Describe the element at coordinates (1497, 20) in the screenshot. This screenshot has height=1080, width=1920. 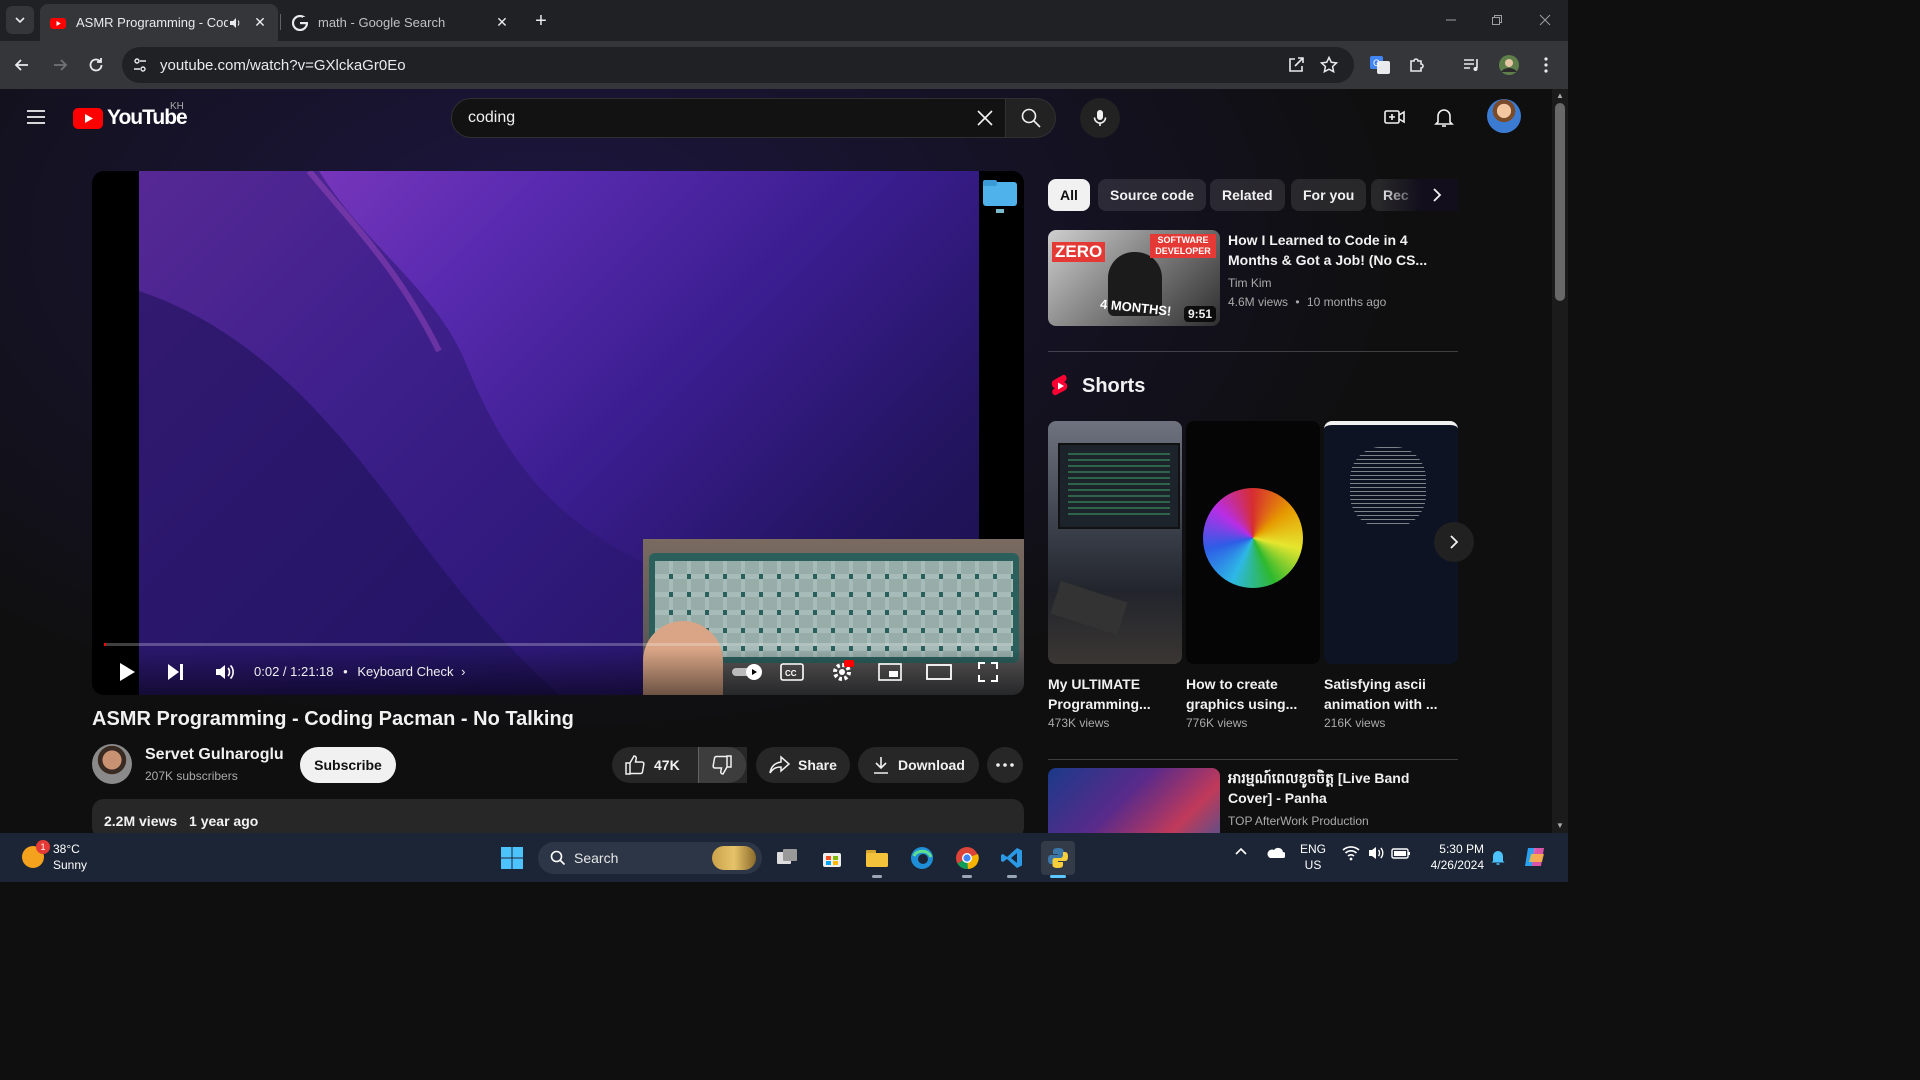
I see `restore-button` at that location.